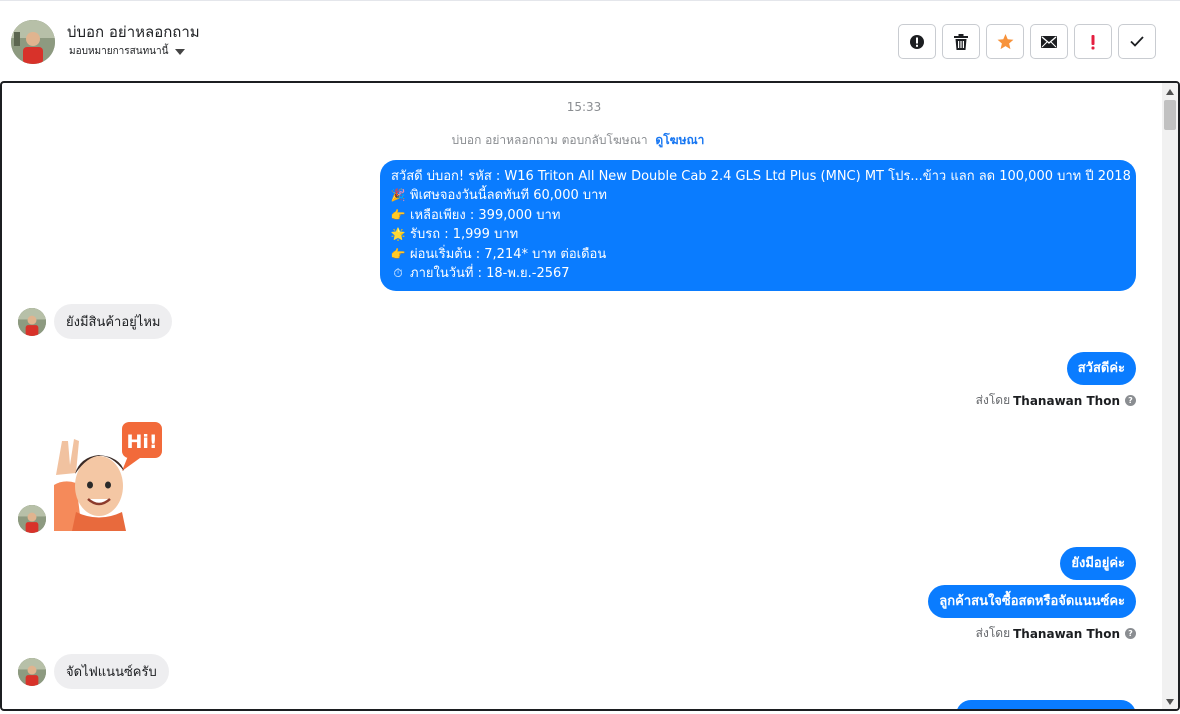 The height and width of the screenshot is (714, 1180). I want to click on mark-spam-button, so click(917, 41).